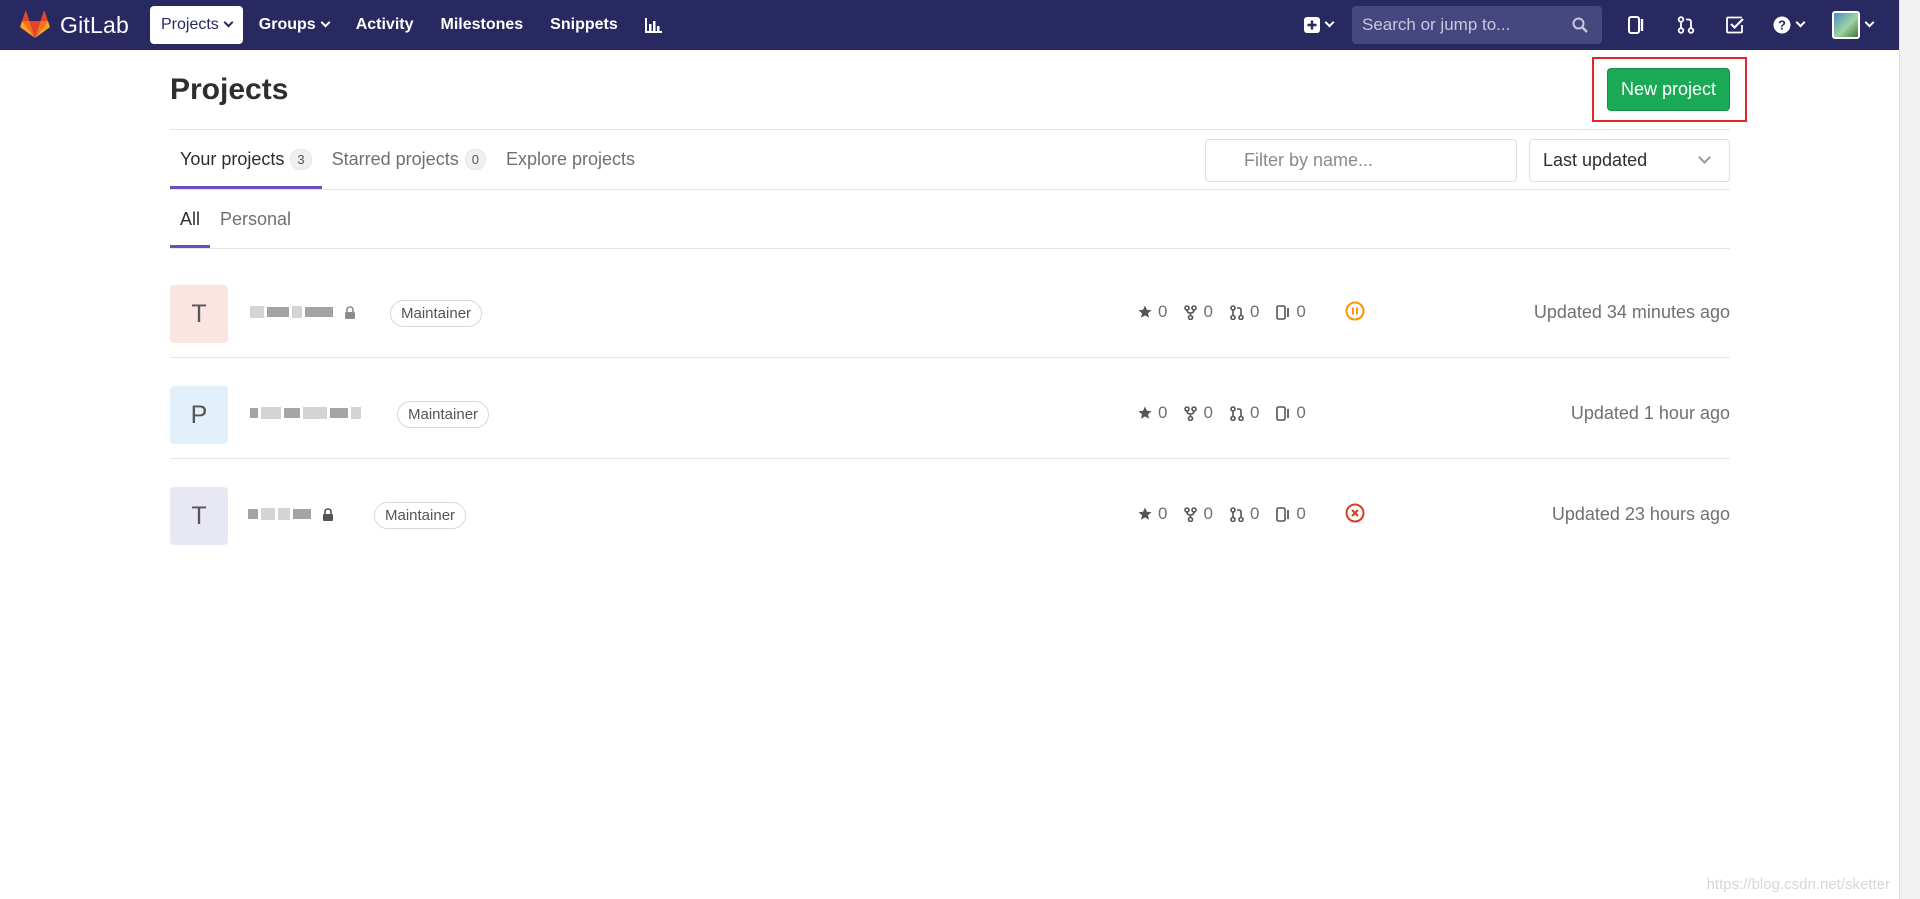 Image resolution: width=1920 pixels, height=899 pixels. I want to click on vertical-scrollbar, so click(1909, 449).